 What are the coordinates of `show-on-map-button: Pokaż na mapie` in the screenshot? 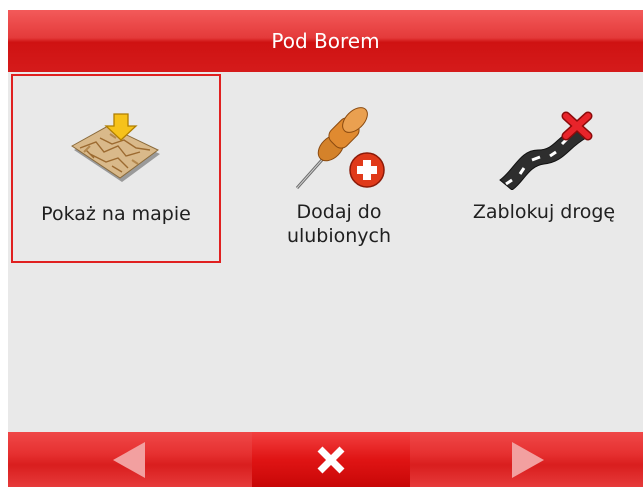 It's located at (116, 168).